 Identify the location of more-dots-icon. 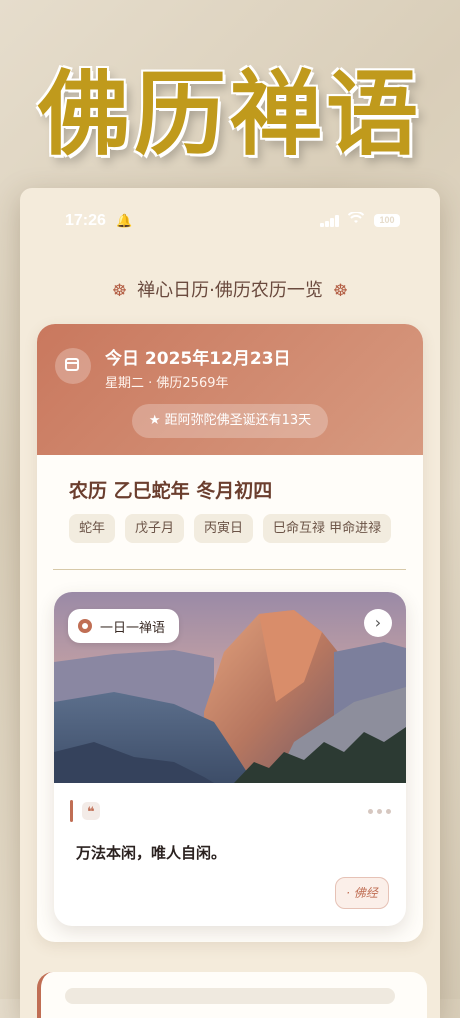
(379, 811).